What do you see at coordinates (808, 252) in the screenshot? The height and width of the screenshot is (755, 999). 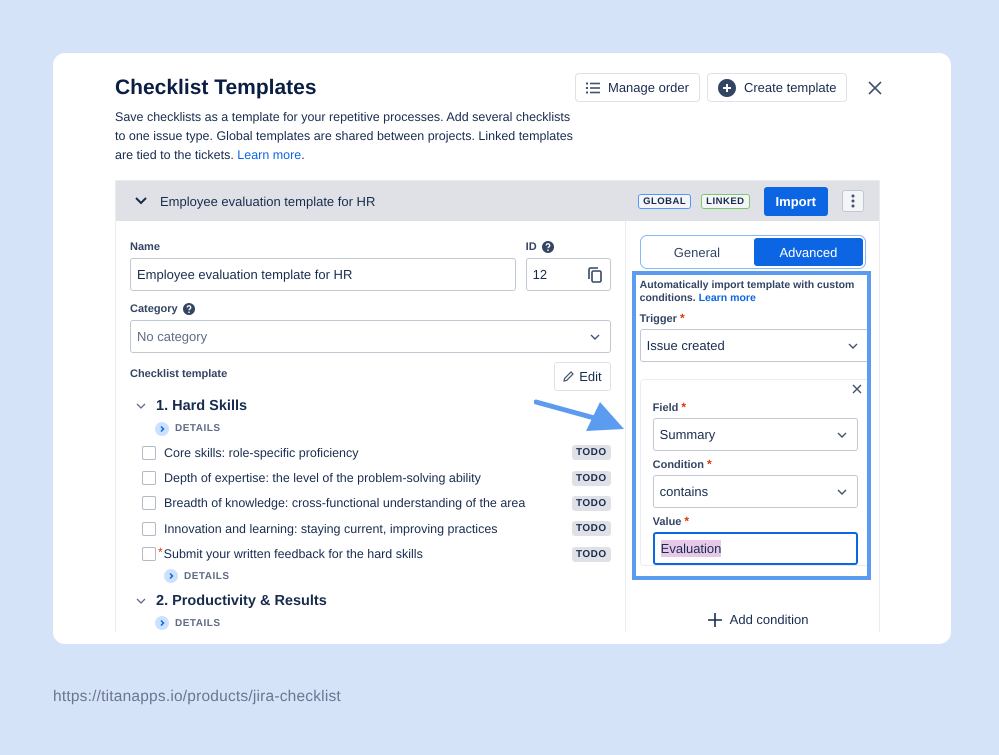 I see `tab: Advanced` at bounding box center [808, 252].